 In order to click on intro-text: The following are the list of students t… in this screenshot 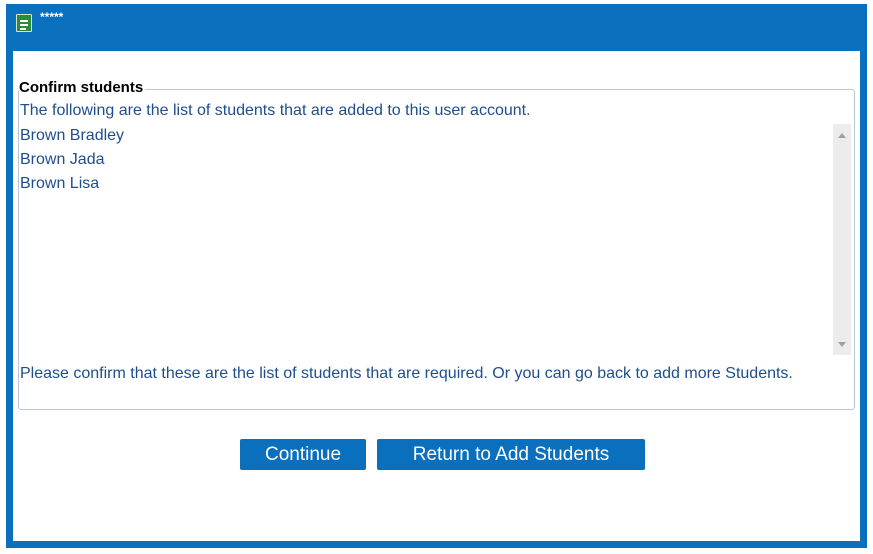, I will do `click(275, 110)`.